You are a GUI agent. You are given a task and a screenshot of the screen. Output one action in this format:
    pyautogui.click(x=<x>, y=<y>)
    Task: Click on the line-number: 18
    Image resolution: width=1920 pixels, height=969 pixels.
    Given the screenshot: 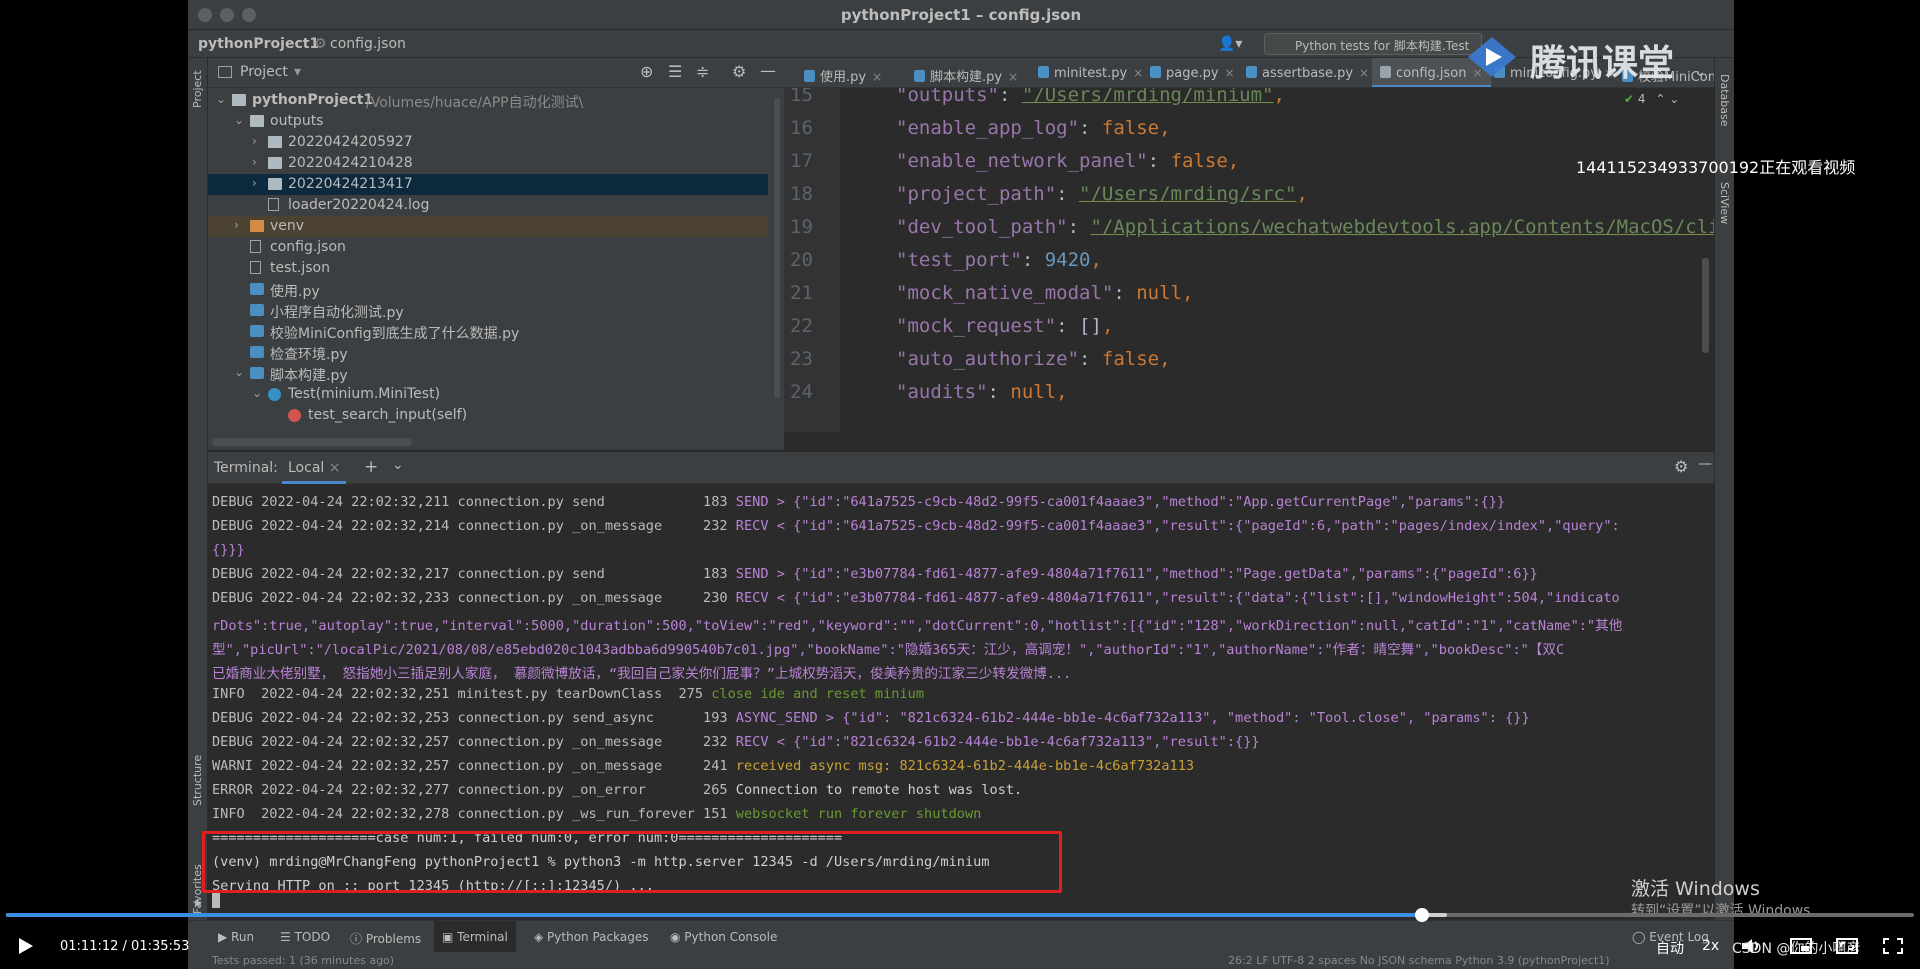 What is the action you would take?
    pyautogui.click(x=801, y=194)
    